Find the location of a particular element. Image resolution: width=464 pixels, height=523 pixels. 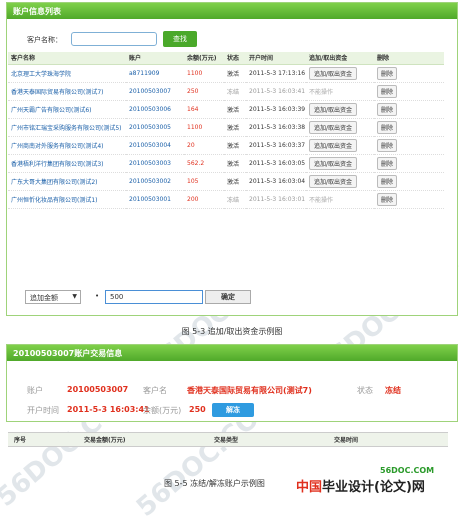

panel-title: 账户信息列表 is located at coordinates (232, 11).